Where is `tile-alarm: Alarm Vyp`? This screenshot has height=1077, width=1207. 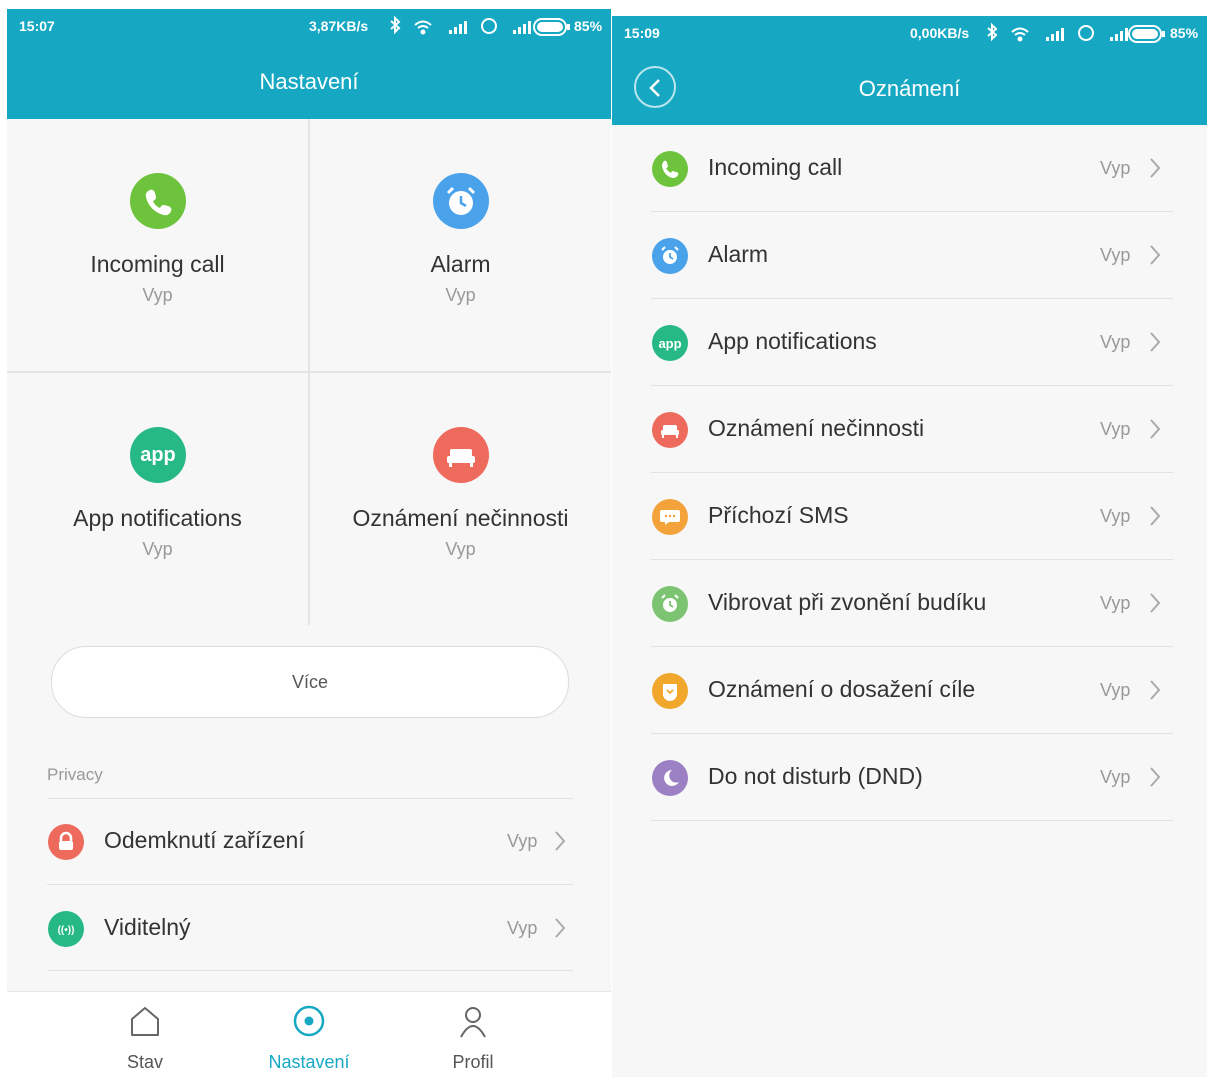 tile-alarm: Alarm Vyp is located at coordinates (460, 245).